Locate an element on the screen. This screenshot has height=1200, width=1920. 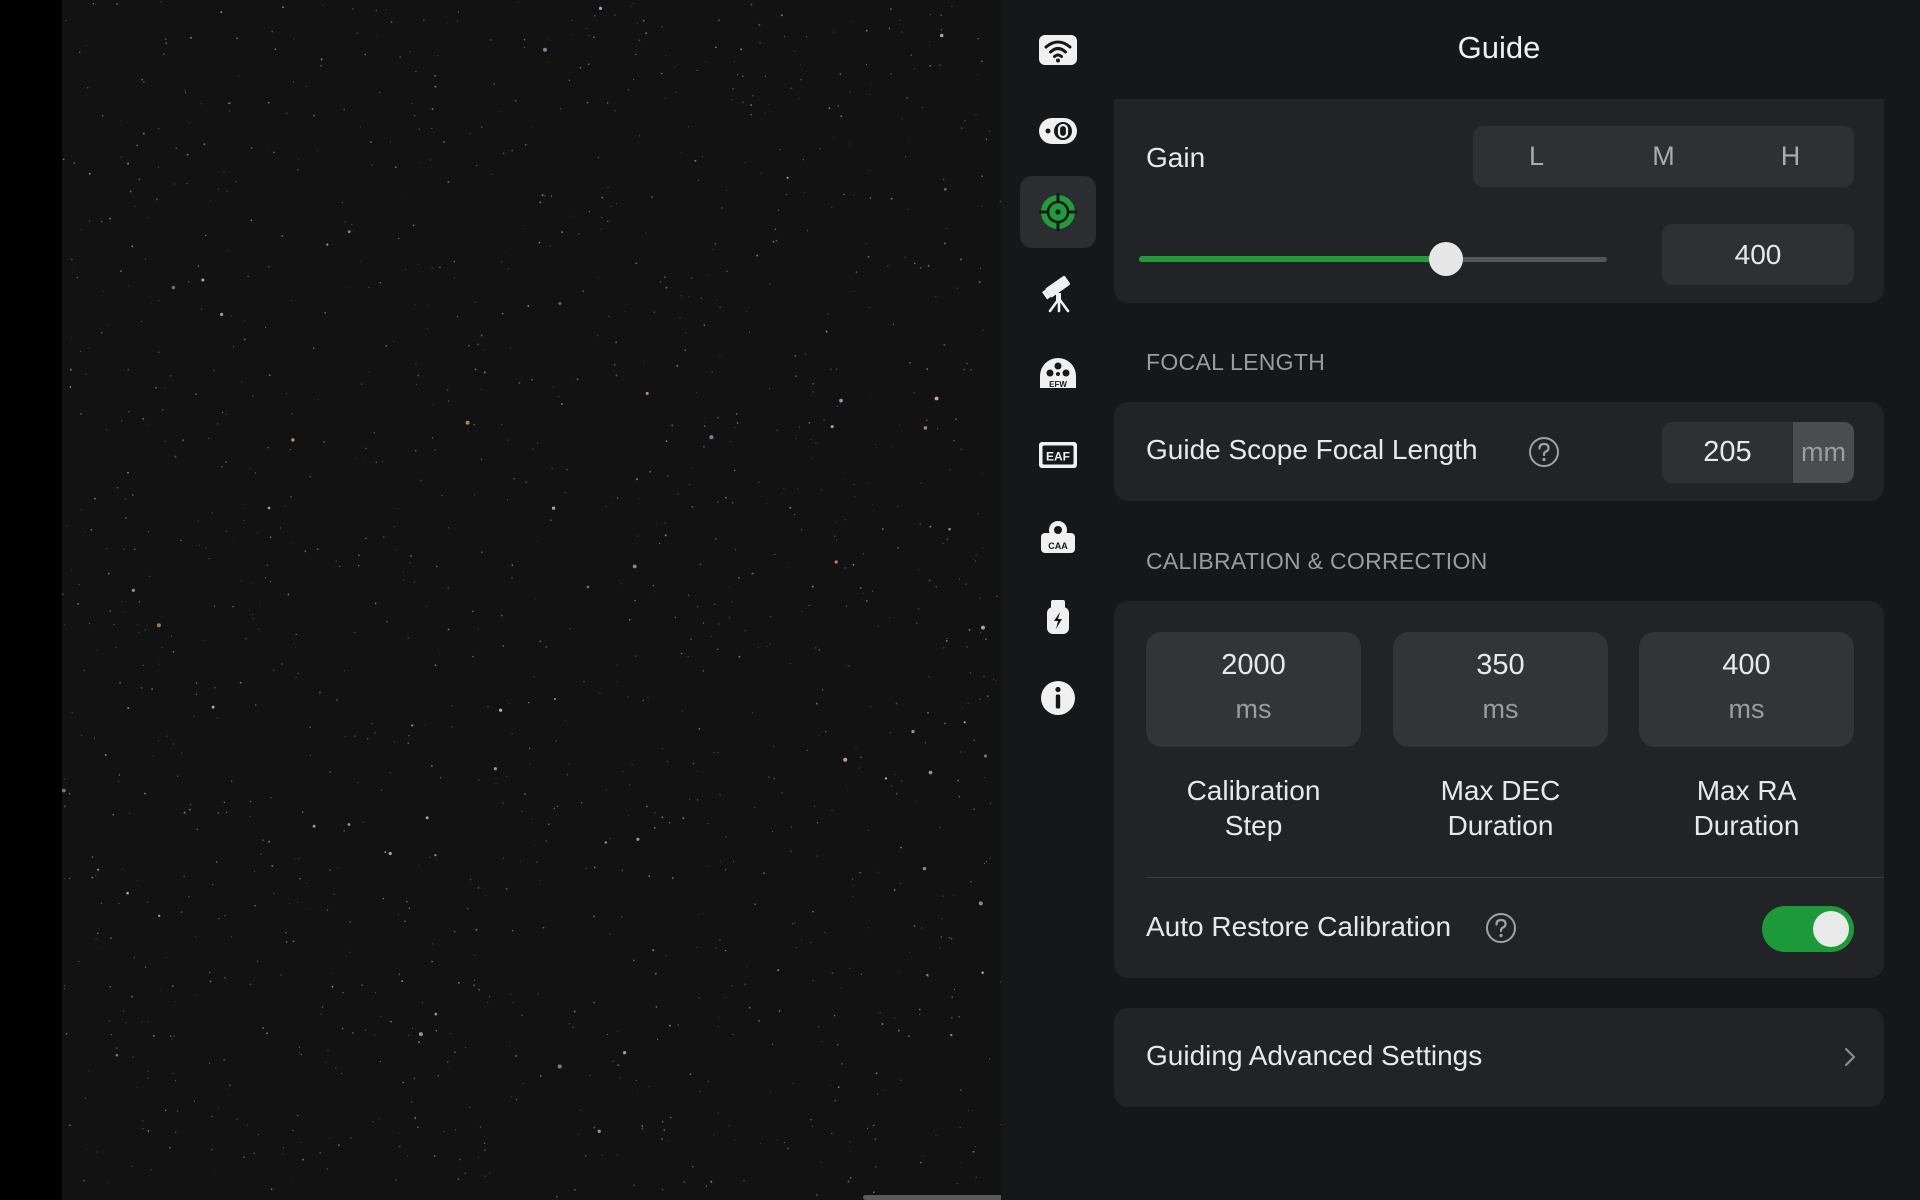
wifi-icon is located at coordinates (1058, 50).